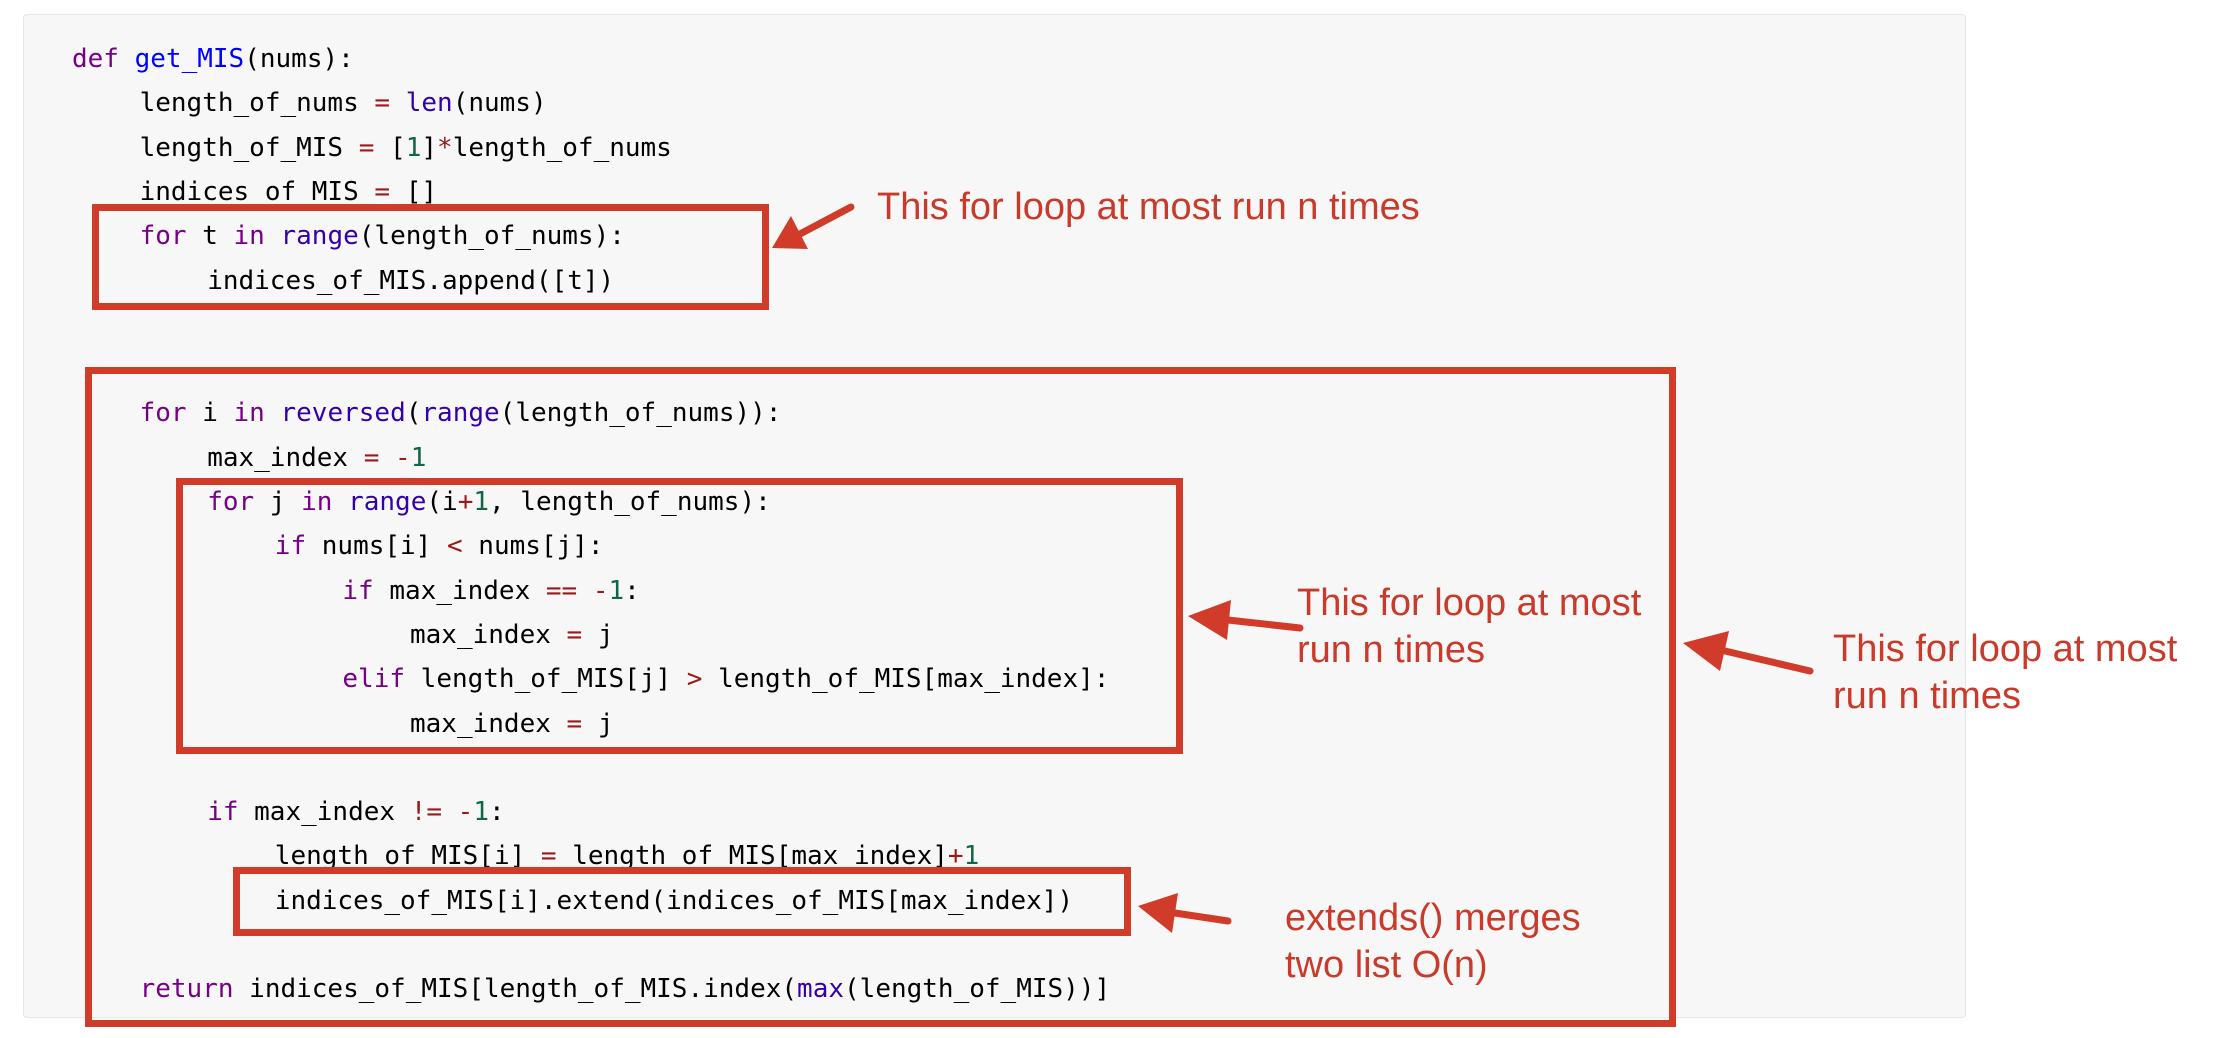  Describe the element at coordinates (499, 103) in the screenshot. I see `code-token: (nums)` at that location.